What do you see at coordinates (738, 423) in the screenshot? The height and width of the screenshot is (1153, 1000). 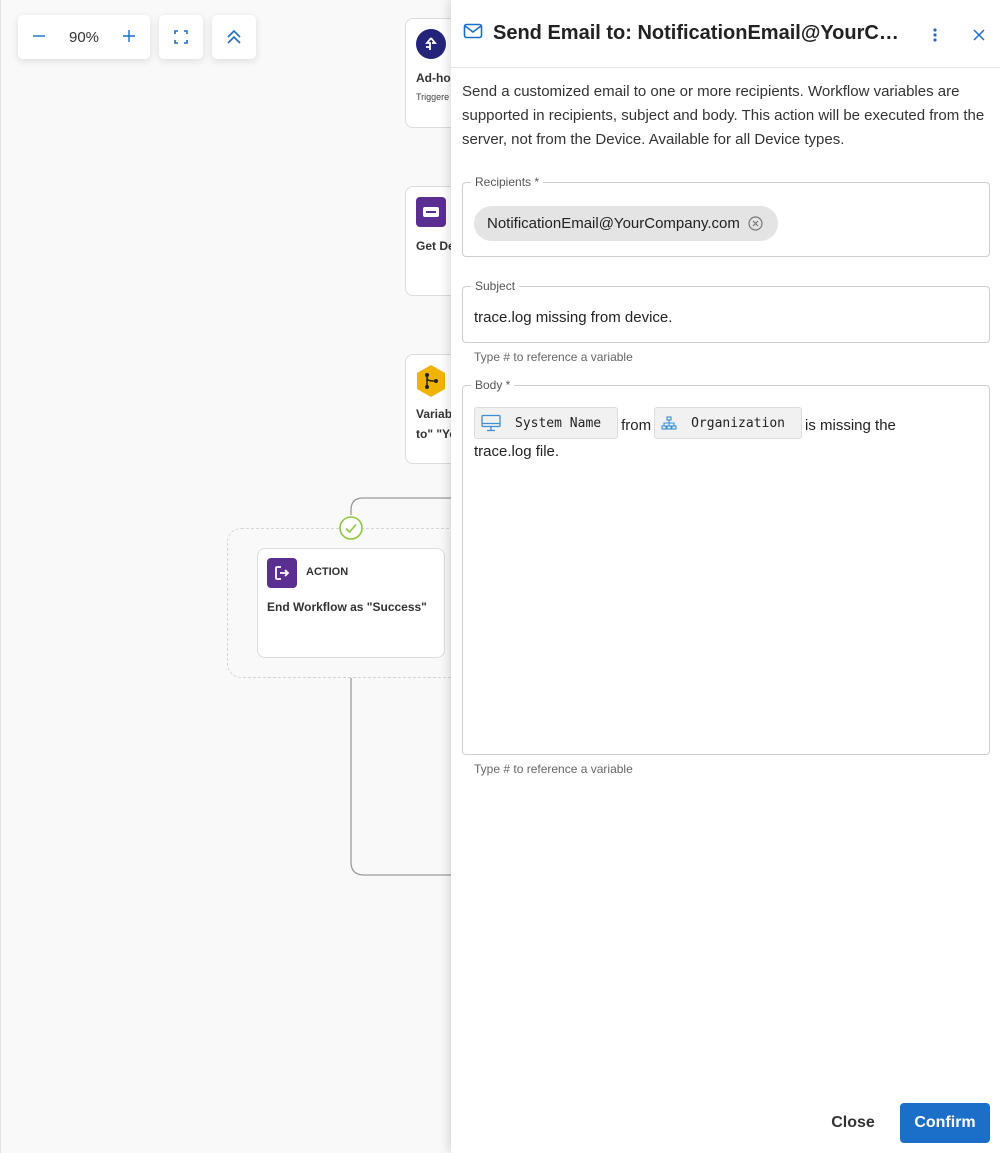 I see `variable-chip-label: Organization` at bounding box center [738, 423].